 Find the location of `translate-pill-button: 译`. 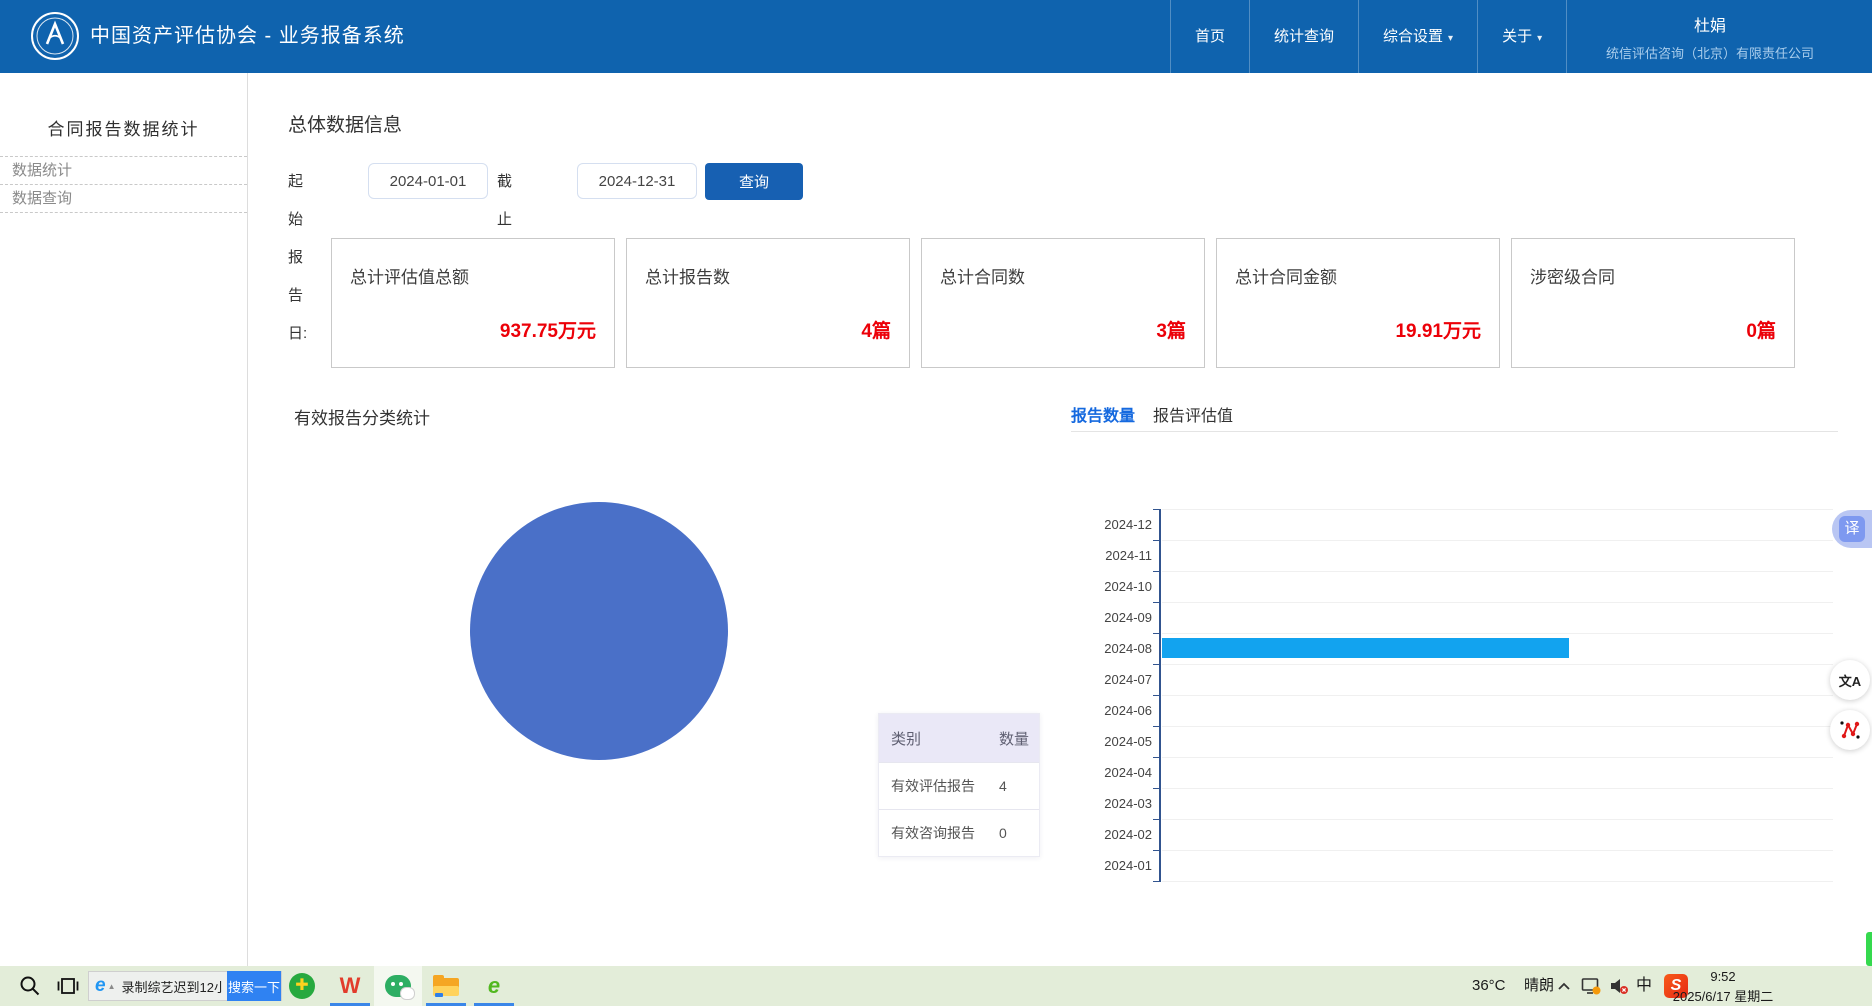

translate-pill-button: 译 is located at coordinates (1852, 529).